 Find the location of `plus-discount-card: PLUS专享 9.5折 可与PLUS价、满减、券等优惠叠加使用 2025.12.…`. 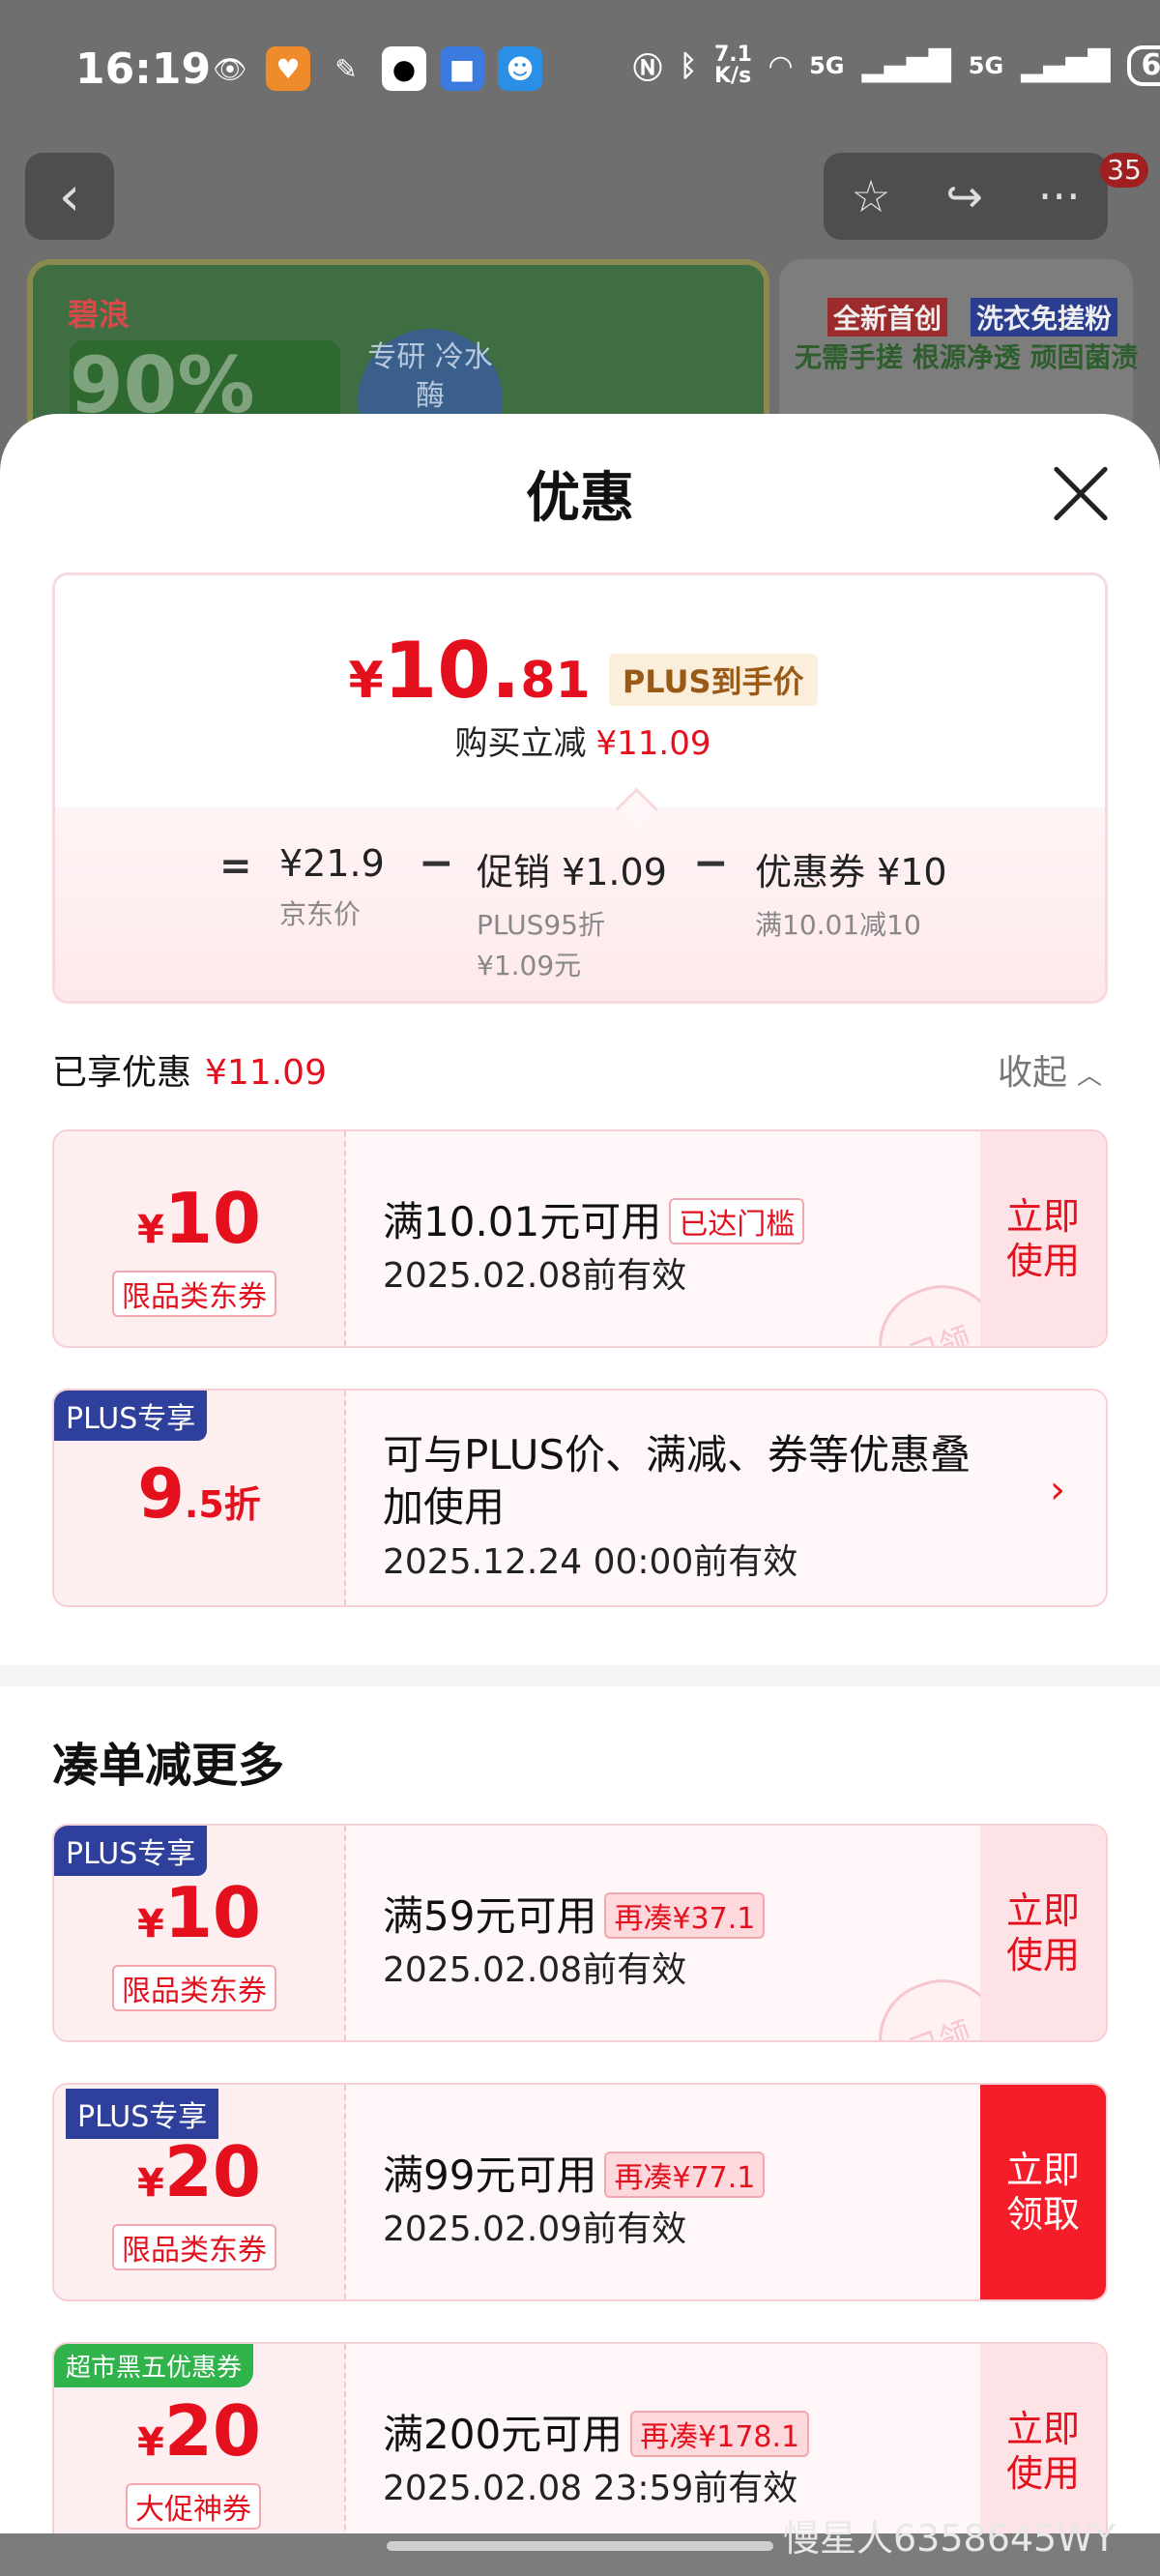

plus-discount-card: PLUS专享 9.5折 可与PLUS价、满减、券等优惠叠加使用 2025.12.… is located at coordinates (580, 1498).